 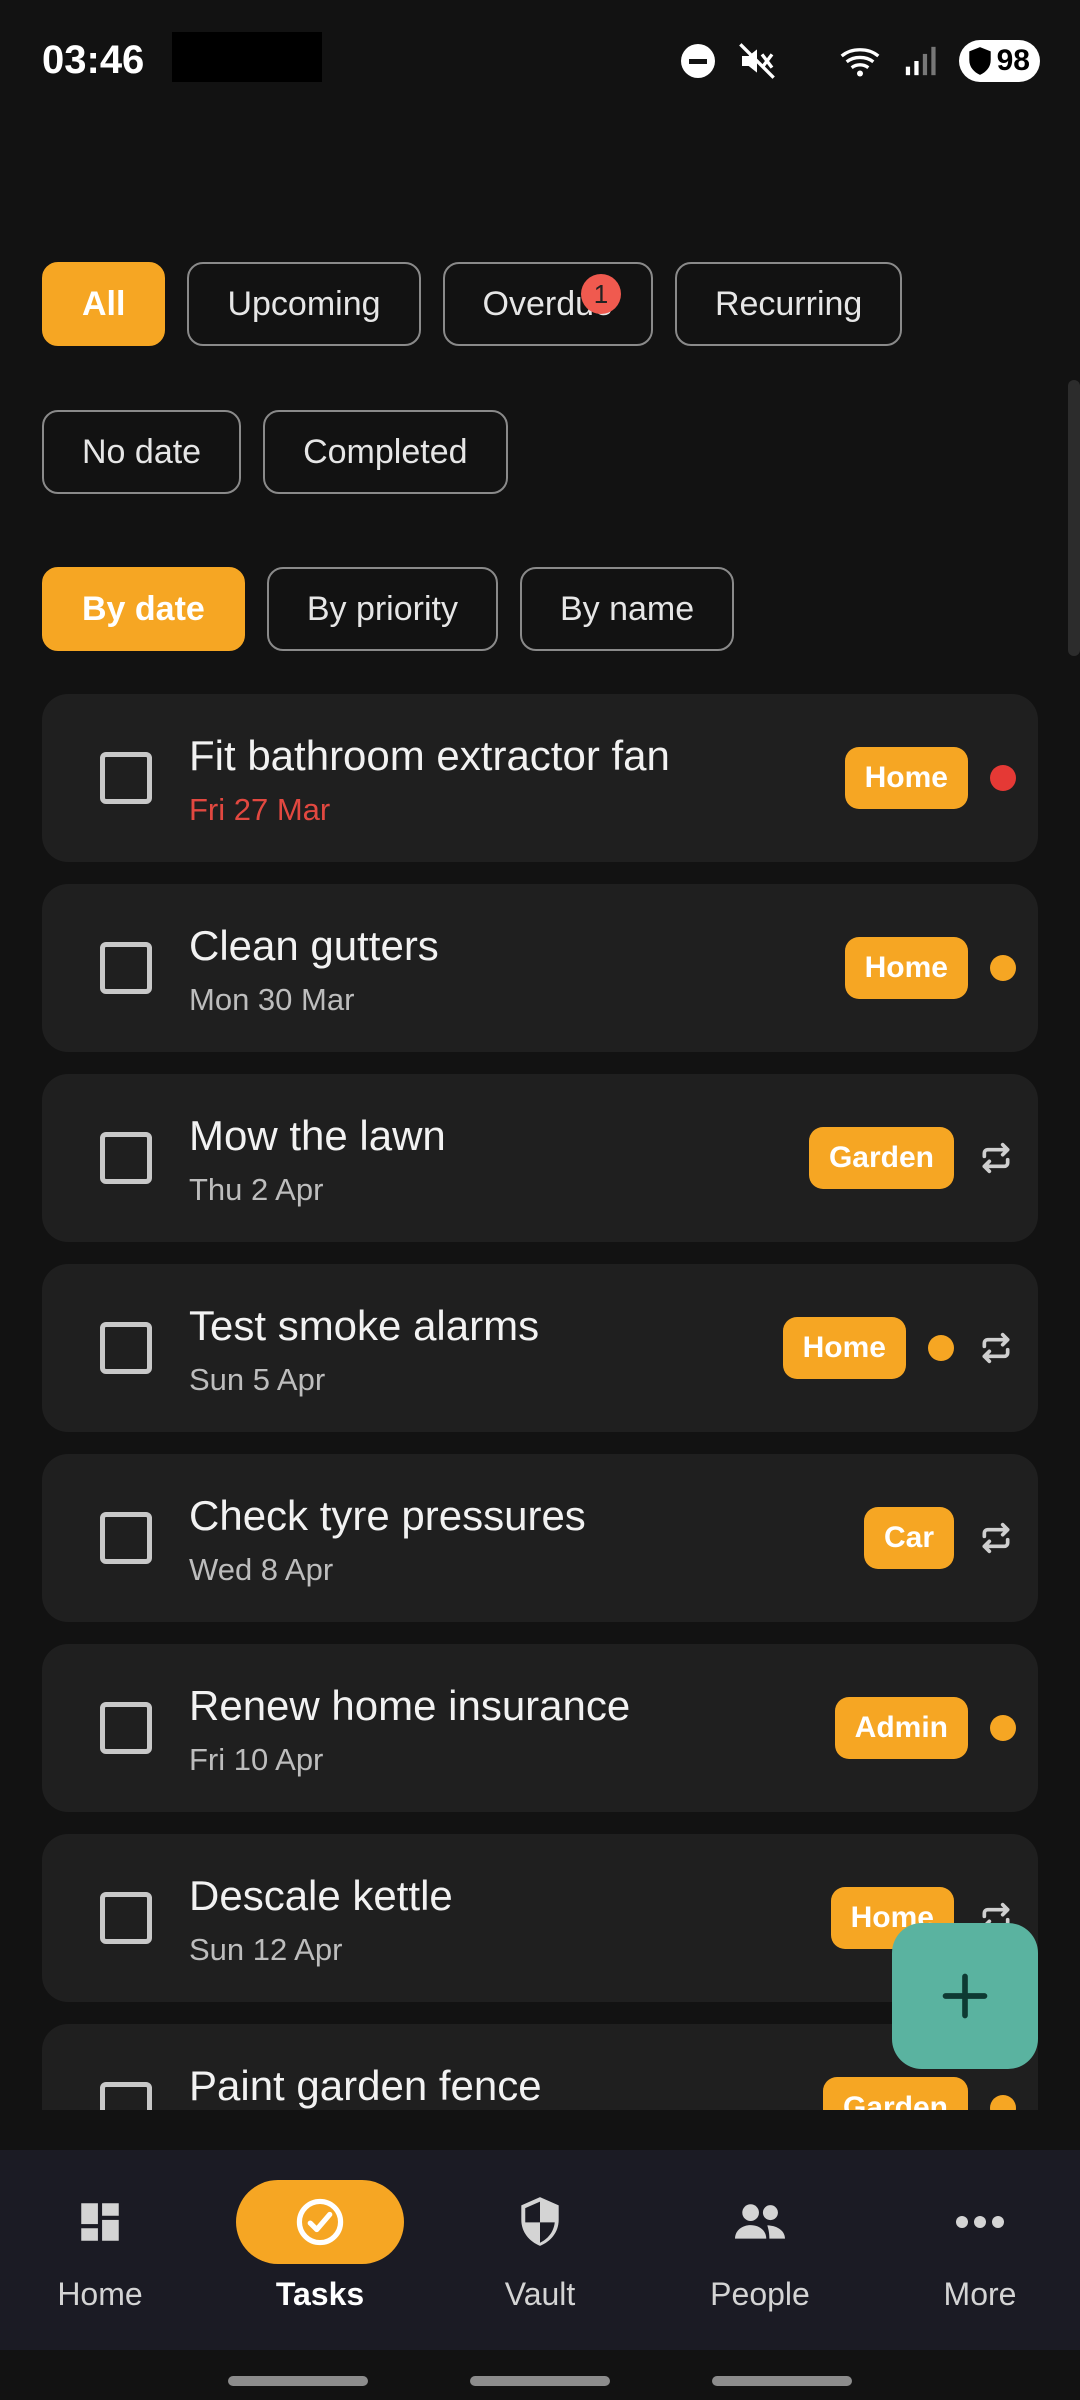 What do you see at coordinates (298, 2381) in the screenshot?
I see `system-recents-button` at bounding box center [298, 2381].